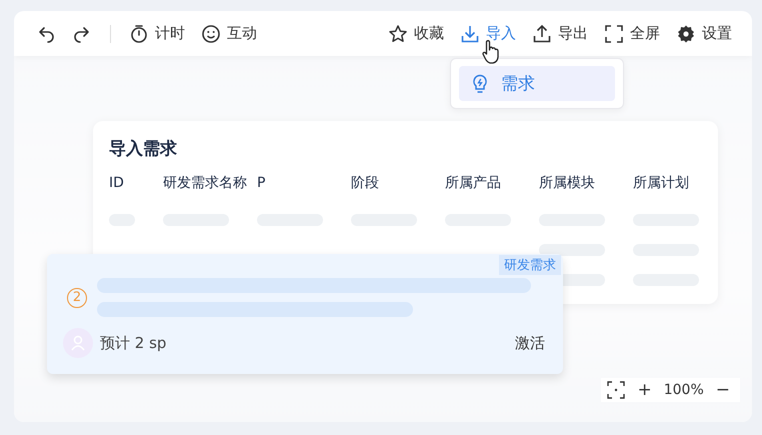 This screenshot has width=762, height=435. I want to click on zoom-in-button: +, so click(644, 390).